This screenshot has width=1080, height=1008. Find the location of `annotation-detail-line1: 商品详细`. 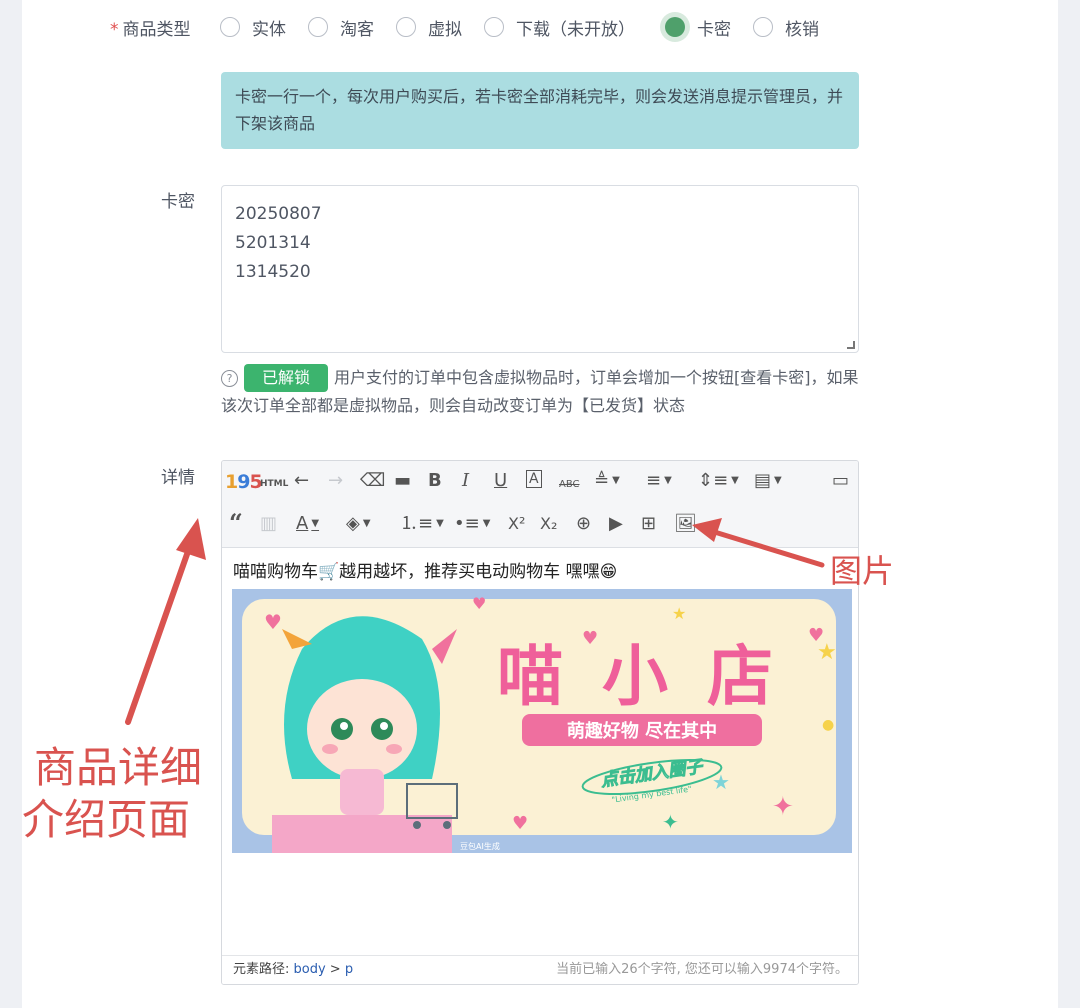

annotation-detail-line1: 商品详细 is located at coordinates (118, 767).